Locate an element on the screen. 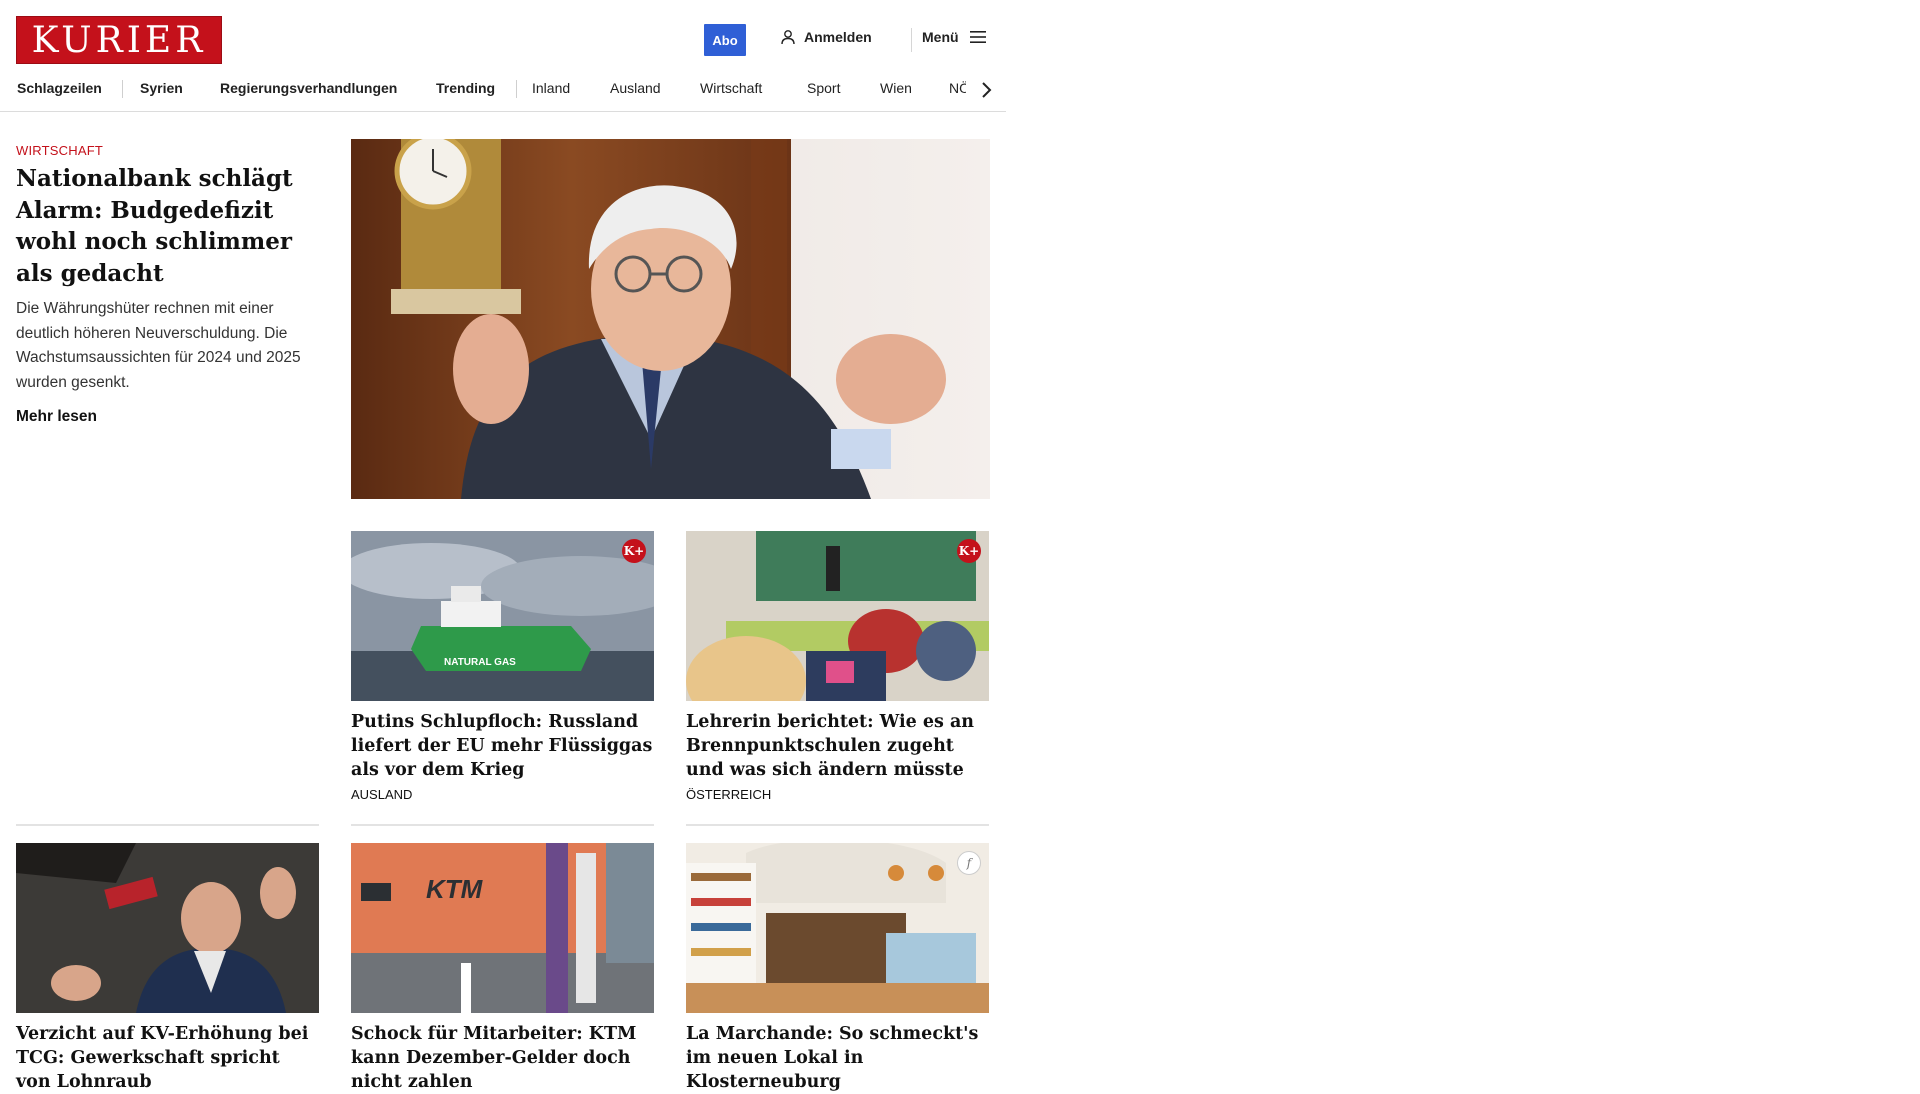 This screenshot has height=1094, width=1920. teaser-category: AUSLAND is located at coordinates (502, 794).